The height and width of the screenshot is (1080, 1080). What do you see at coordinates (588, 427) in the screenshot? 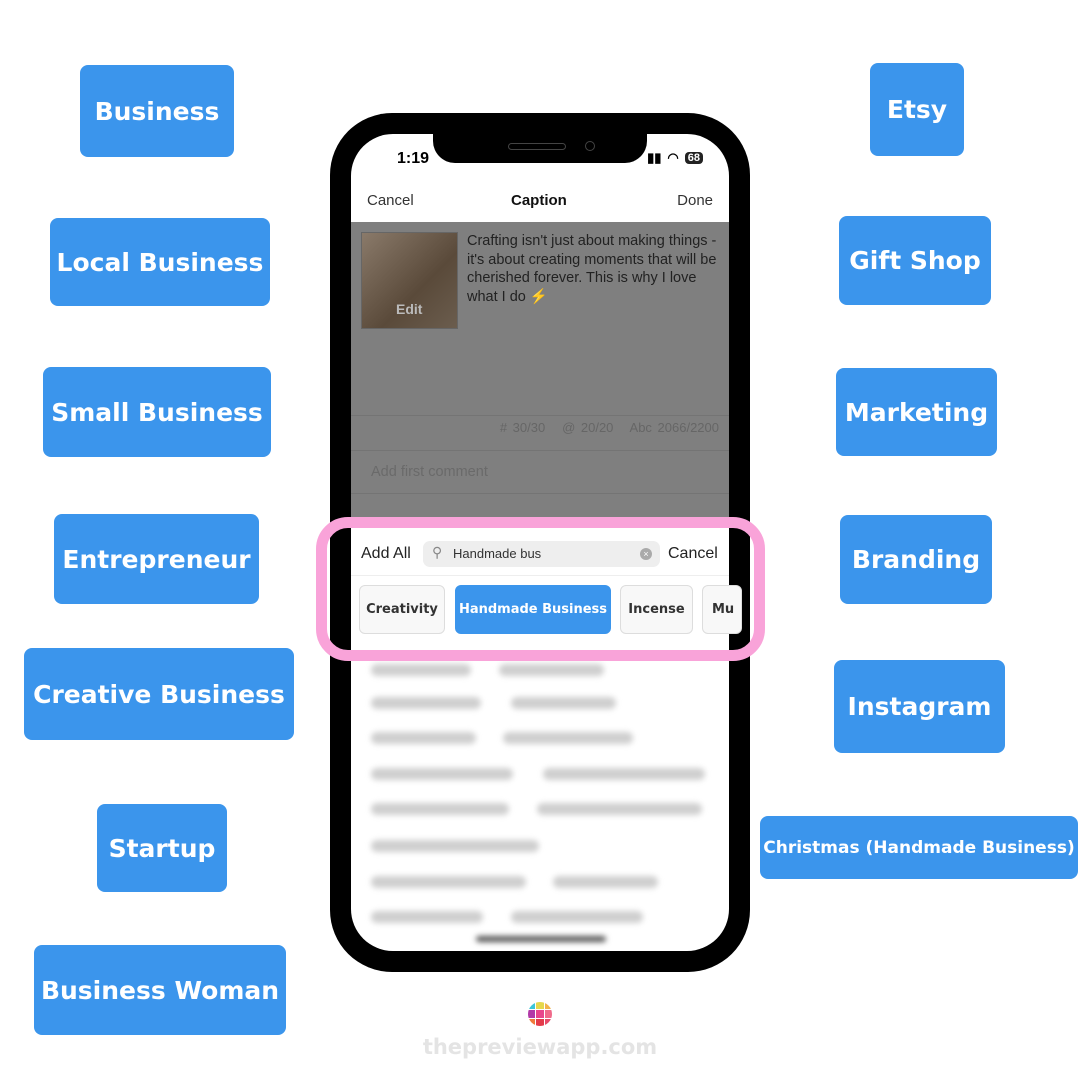
I see `mention-count: @ 20/20` at bounding box center [588, 427].